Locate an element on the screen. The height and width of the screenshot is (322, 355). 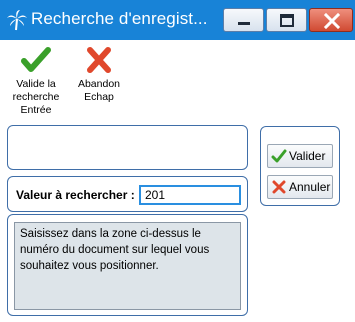
cancel-button: Annuler is located at coordinates (300, 187).